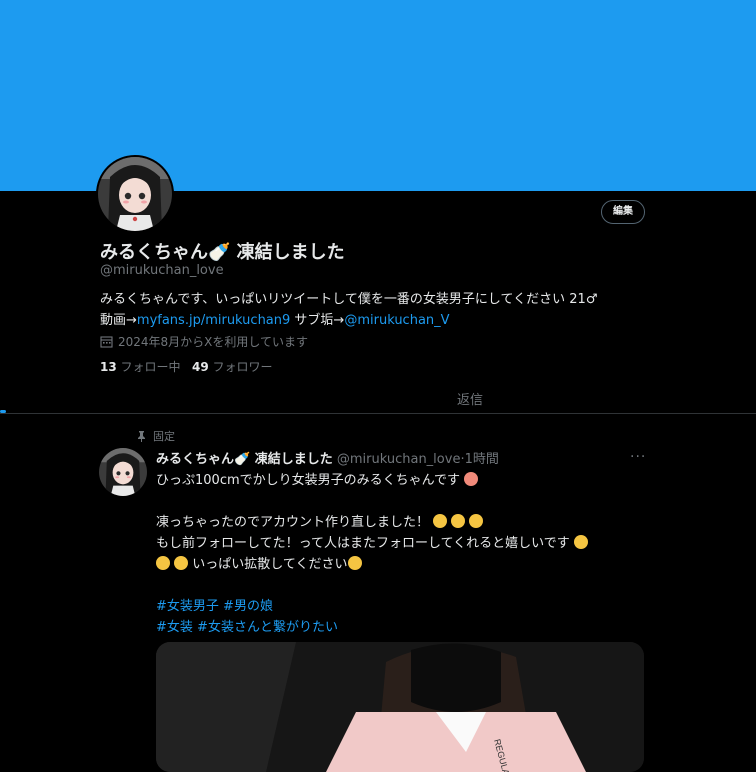 The width and height of the screenshot is (756, 772). I want to click on bio-line-1: みるくちゃんです、いっぱいリツイートして僕を一番の女装男子にしてください 21♂, so click(349, 299).